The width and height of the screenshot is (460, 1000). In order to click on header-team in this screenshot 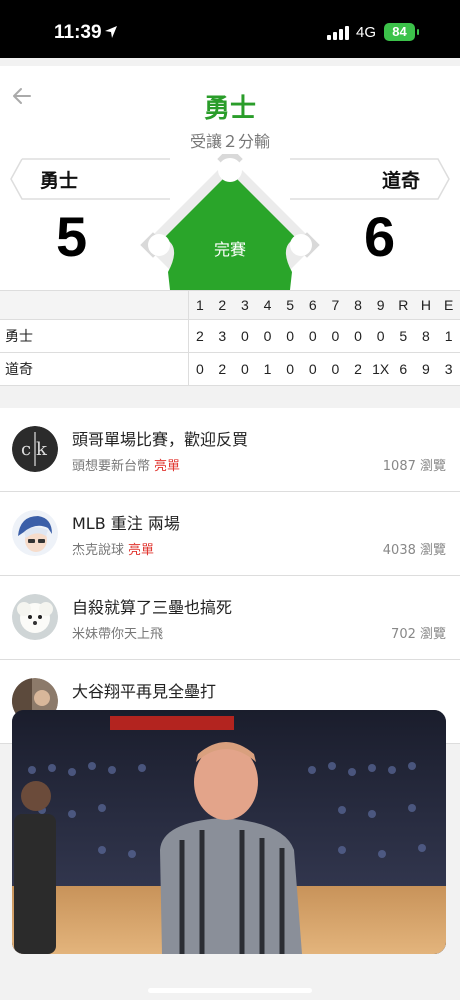, I will do `click(94, 305)`.